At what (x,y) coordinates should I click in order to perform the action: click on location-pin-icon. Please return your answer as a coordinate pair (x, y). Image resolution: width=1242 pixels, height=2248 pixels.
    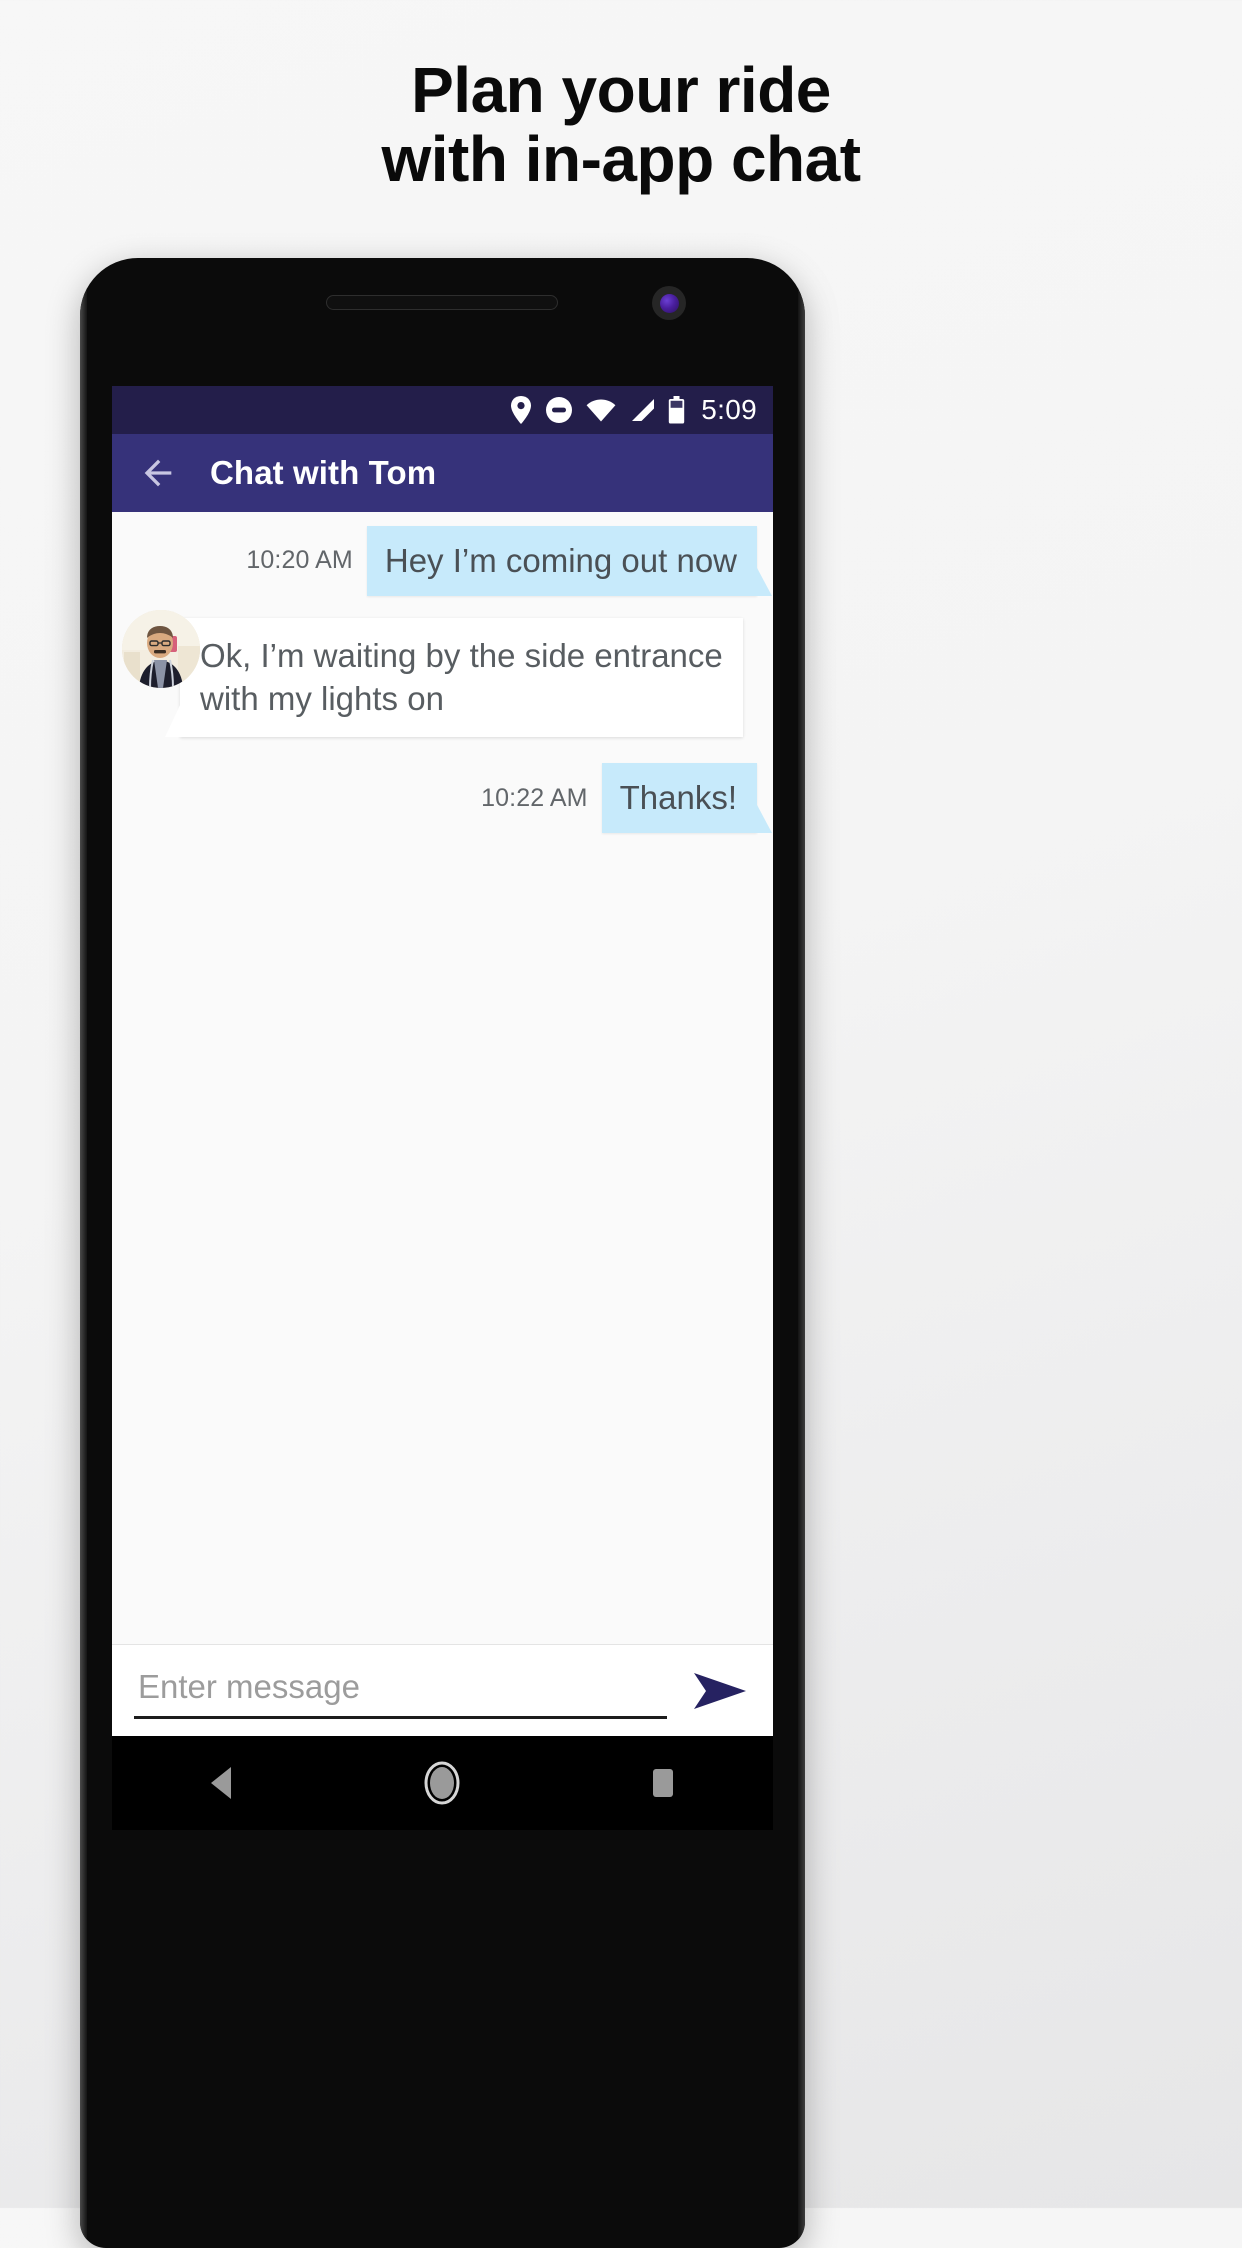
    Looking at the image, I should click on (521, 410).